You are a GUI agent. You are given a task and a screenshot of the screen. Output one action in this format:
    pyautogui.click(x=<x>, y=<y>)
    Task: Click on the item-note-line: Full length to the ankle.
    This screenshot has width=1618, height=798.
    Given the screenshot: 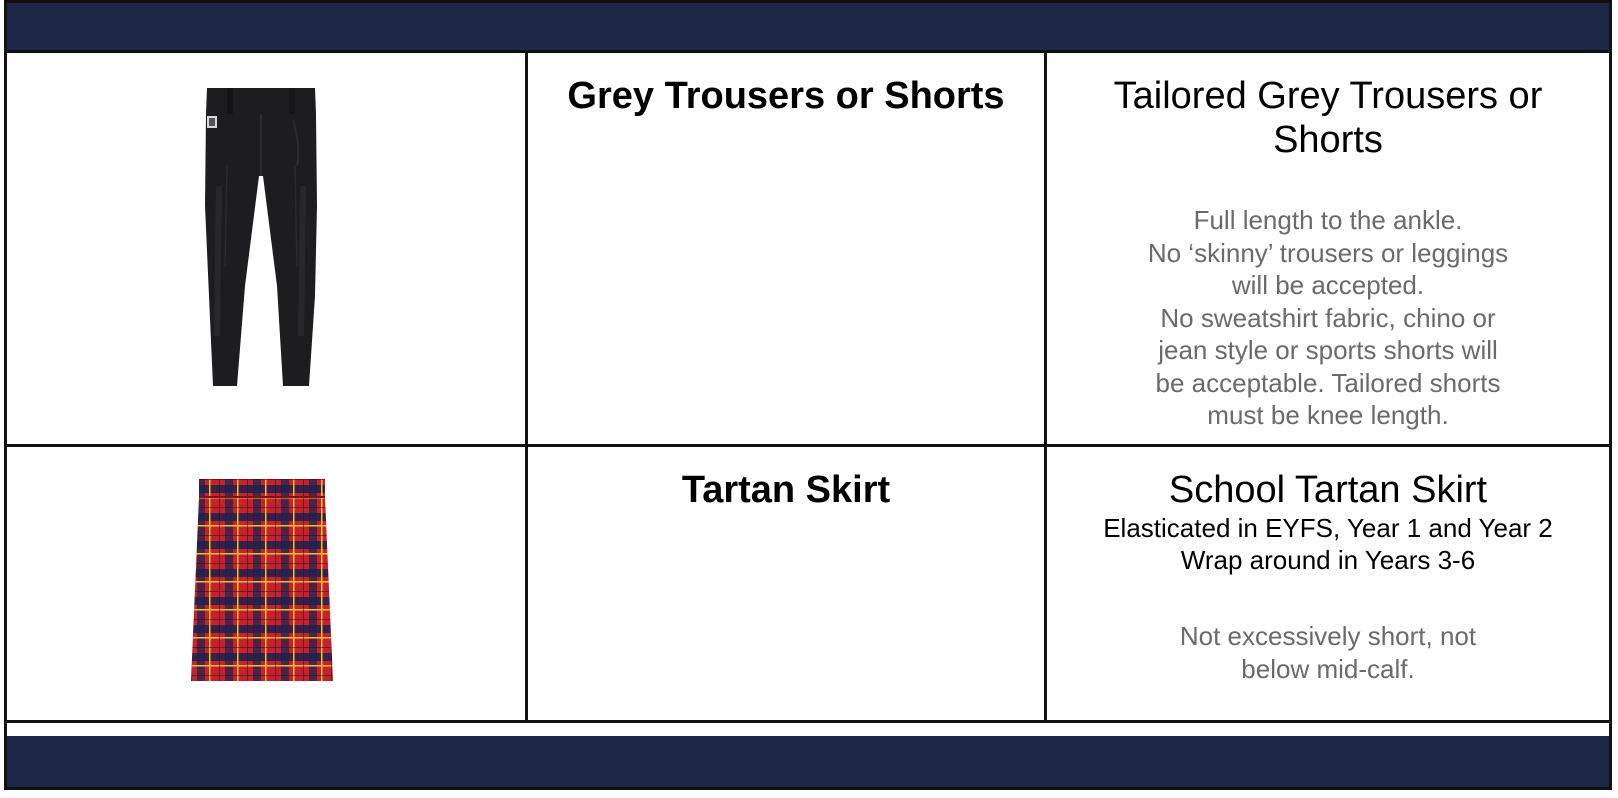 What is the action you would take?
    pyautogui.click(x=1328, y=220)
    